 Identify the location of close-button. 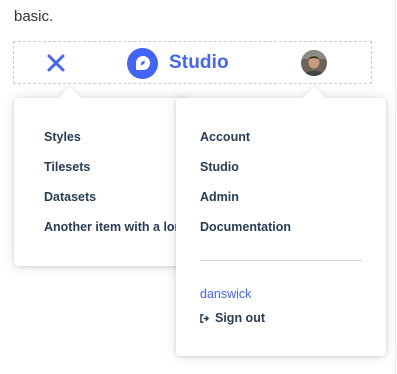
(56, 63).